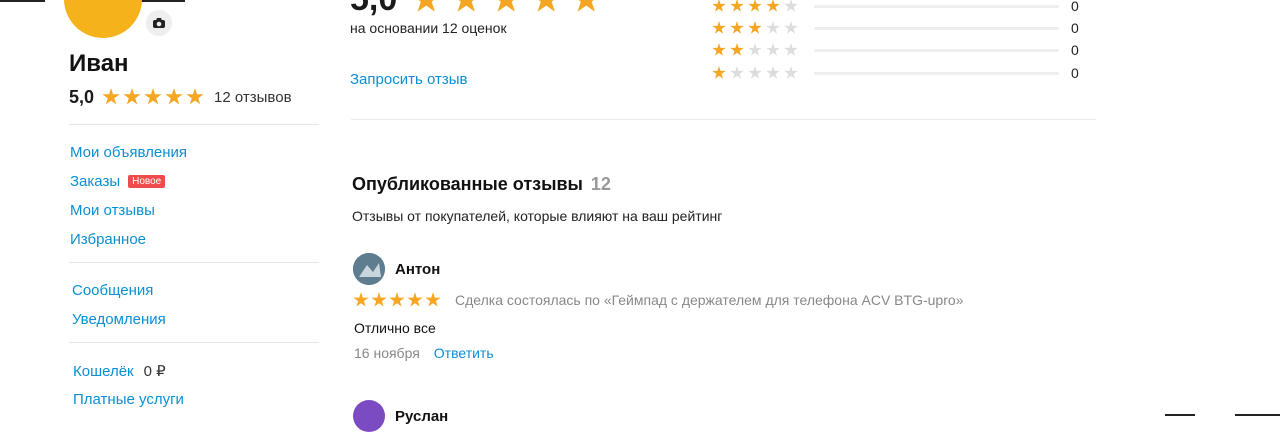 Image resolution: width=1280 pixels, height=432 pixels. Describe the element at coordinates (128, 399) in the screenshot. I see `sidebar-item-paid-services: Платные услуги` at that location.